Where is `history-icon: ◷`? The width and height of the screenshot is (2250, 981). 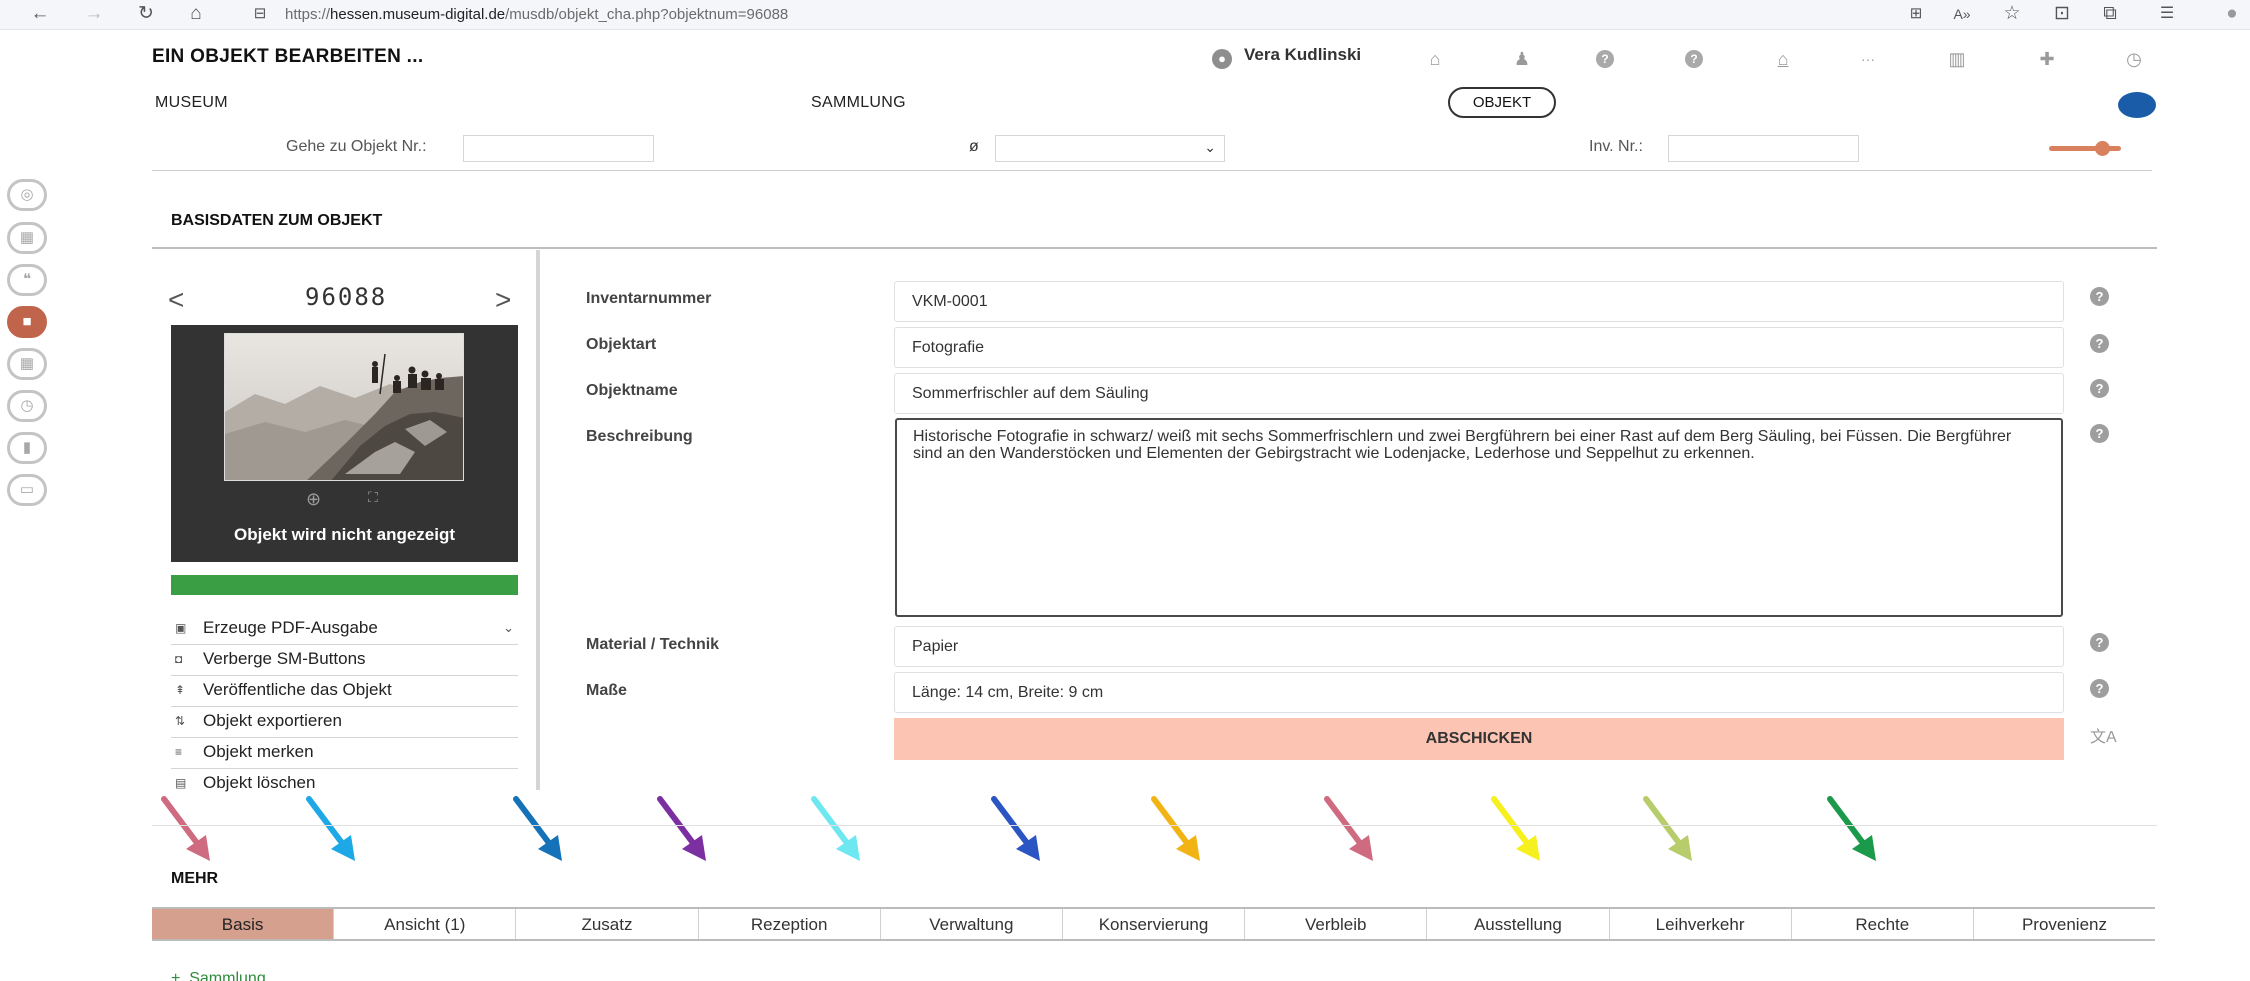
history-icon: ◷ is located at coordinates (27, 406).